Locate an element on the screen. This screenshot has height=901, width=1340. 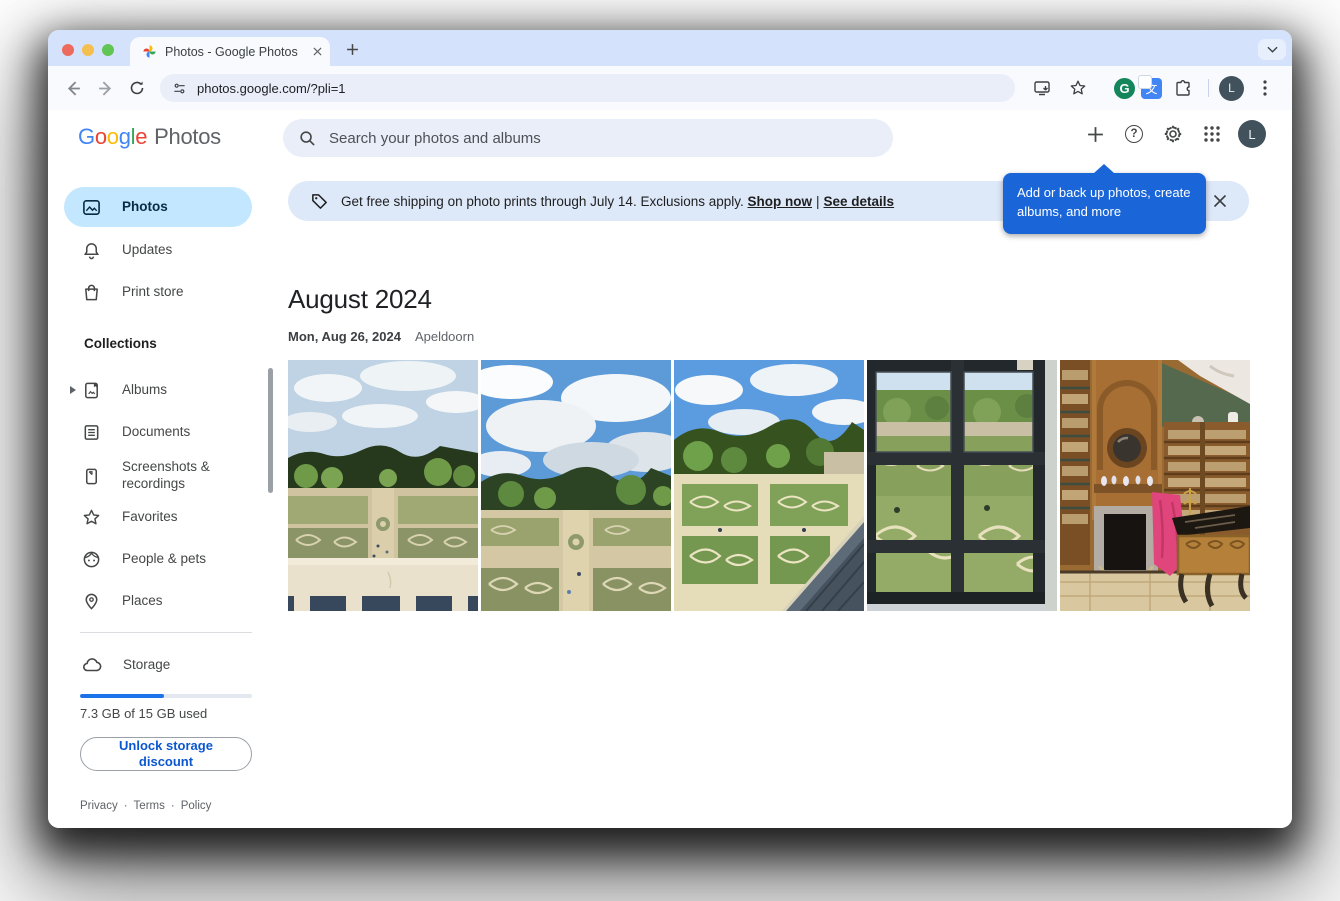
search-bar is located at coordinates (588, 138).